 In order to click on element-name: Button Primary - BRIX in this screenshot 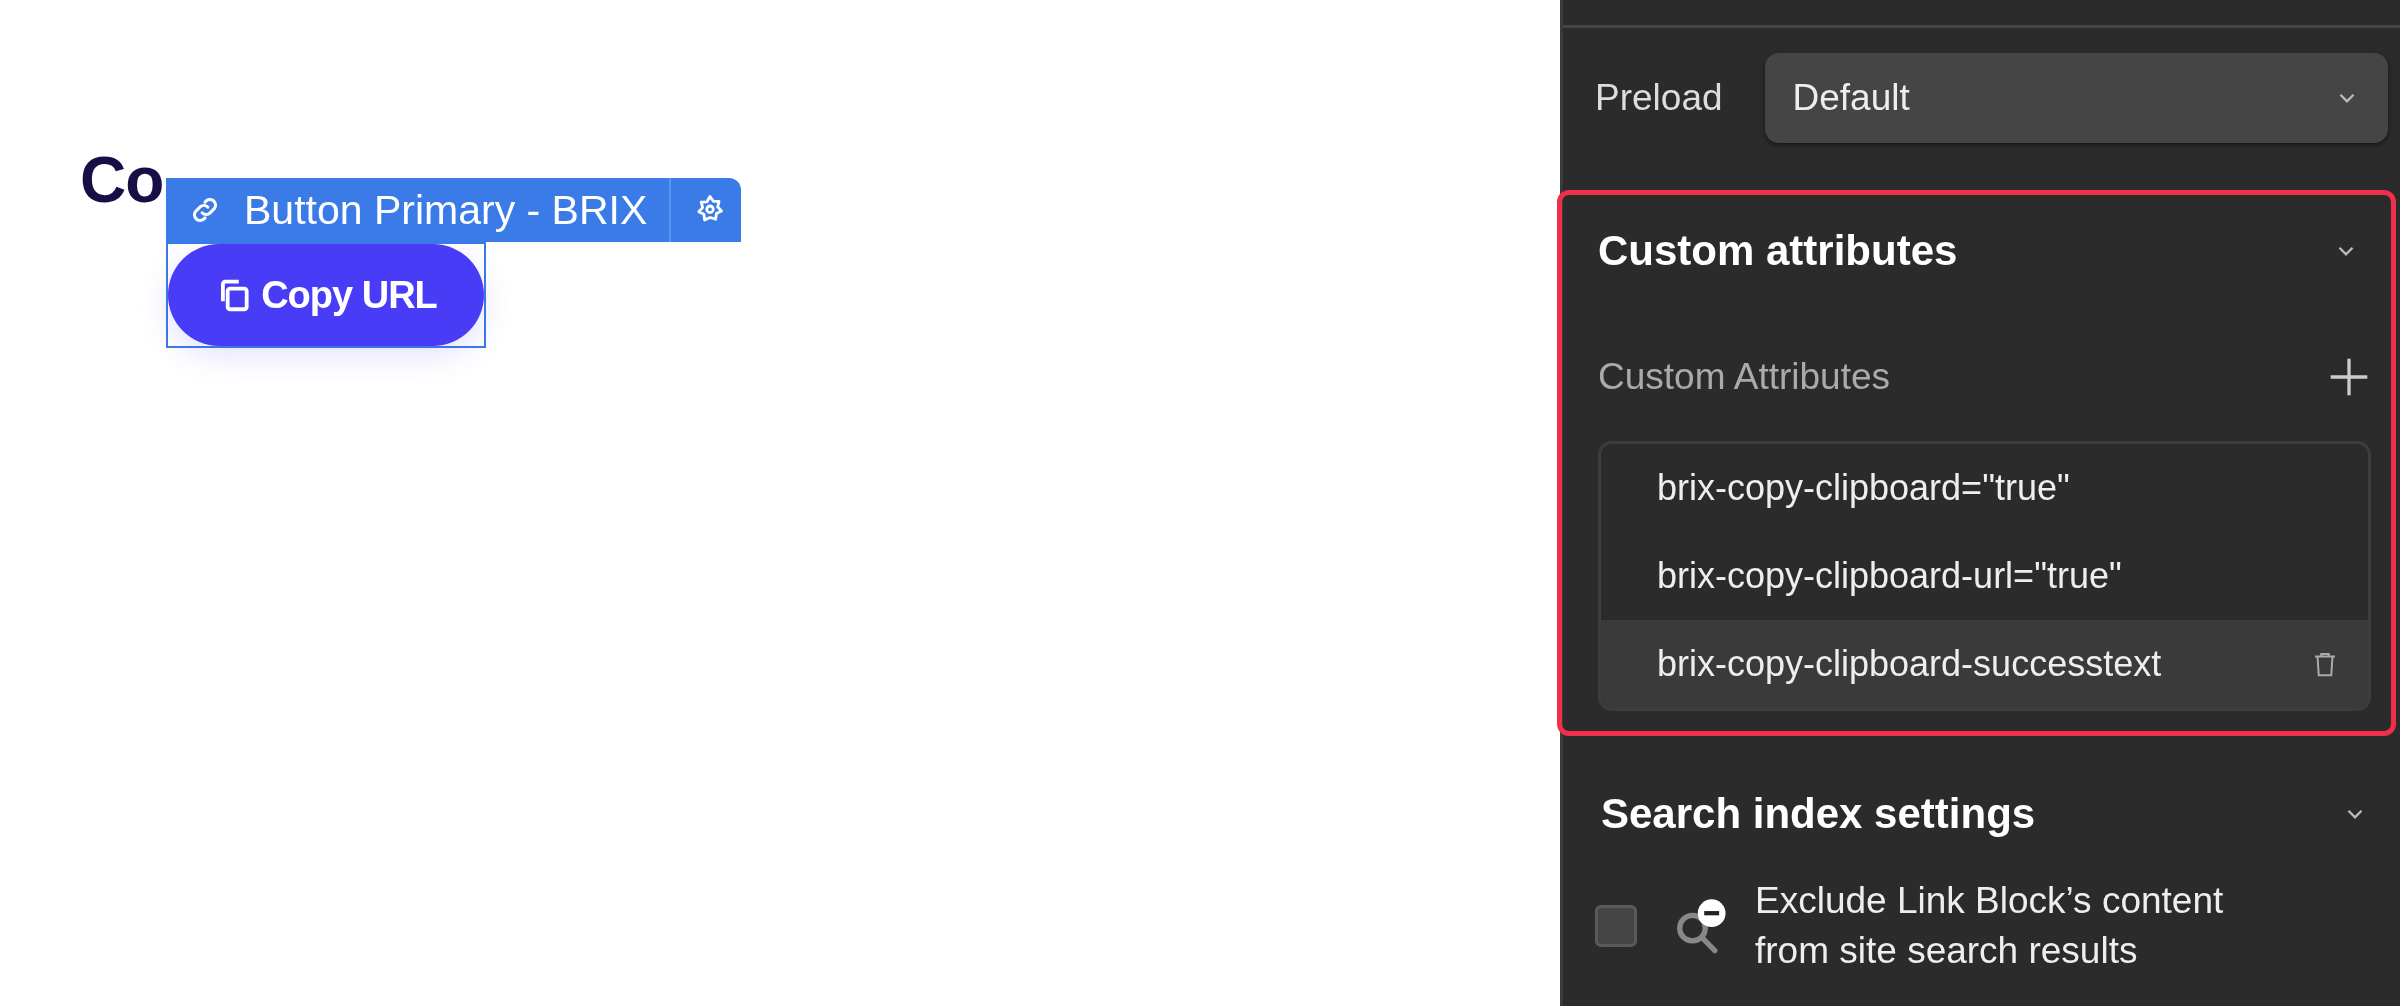, I will do `click(446, 210)`.